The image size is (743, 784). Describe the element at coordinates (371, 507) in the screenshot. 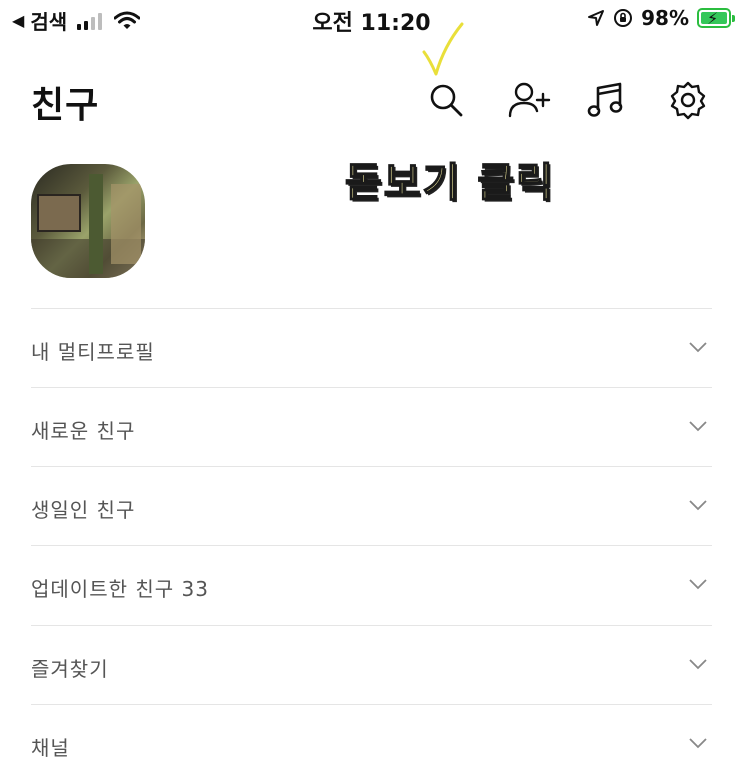

I see `section-row-birthdays: 생일인 친구` at that location.